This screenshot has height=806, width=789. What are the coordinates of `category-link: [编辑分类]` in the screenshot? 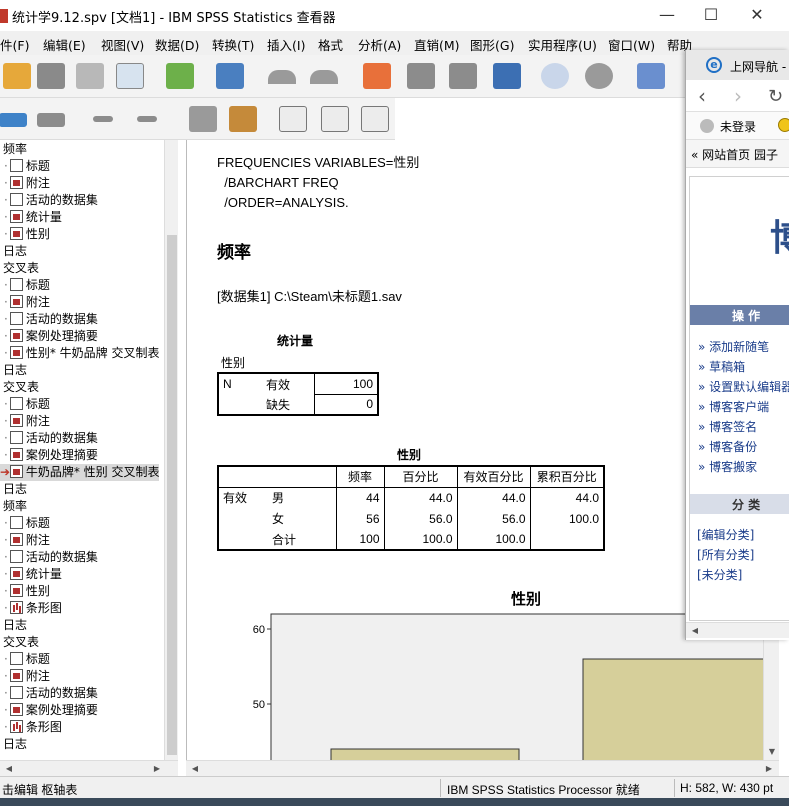 It's located at (725, 534).